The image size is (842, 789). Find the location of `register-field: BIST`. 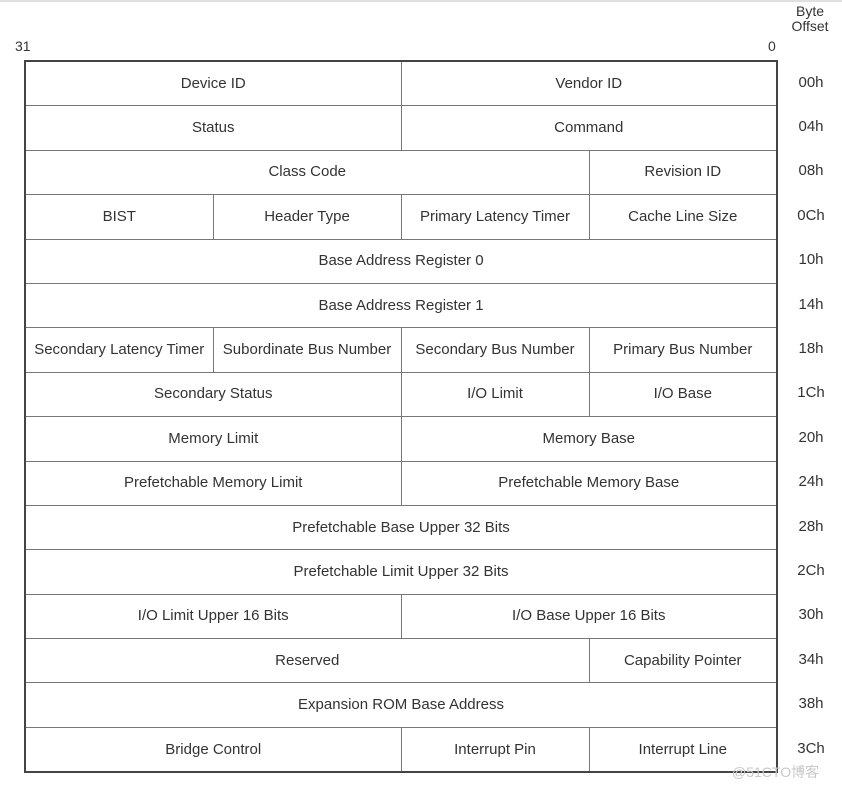

register-field: BIST is located at coordinates (119, 217).